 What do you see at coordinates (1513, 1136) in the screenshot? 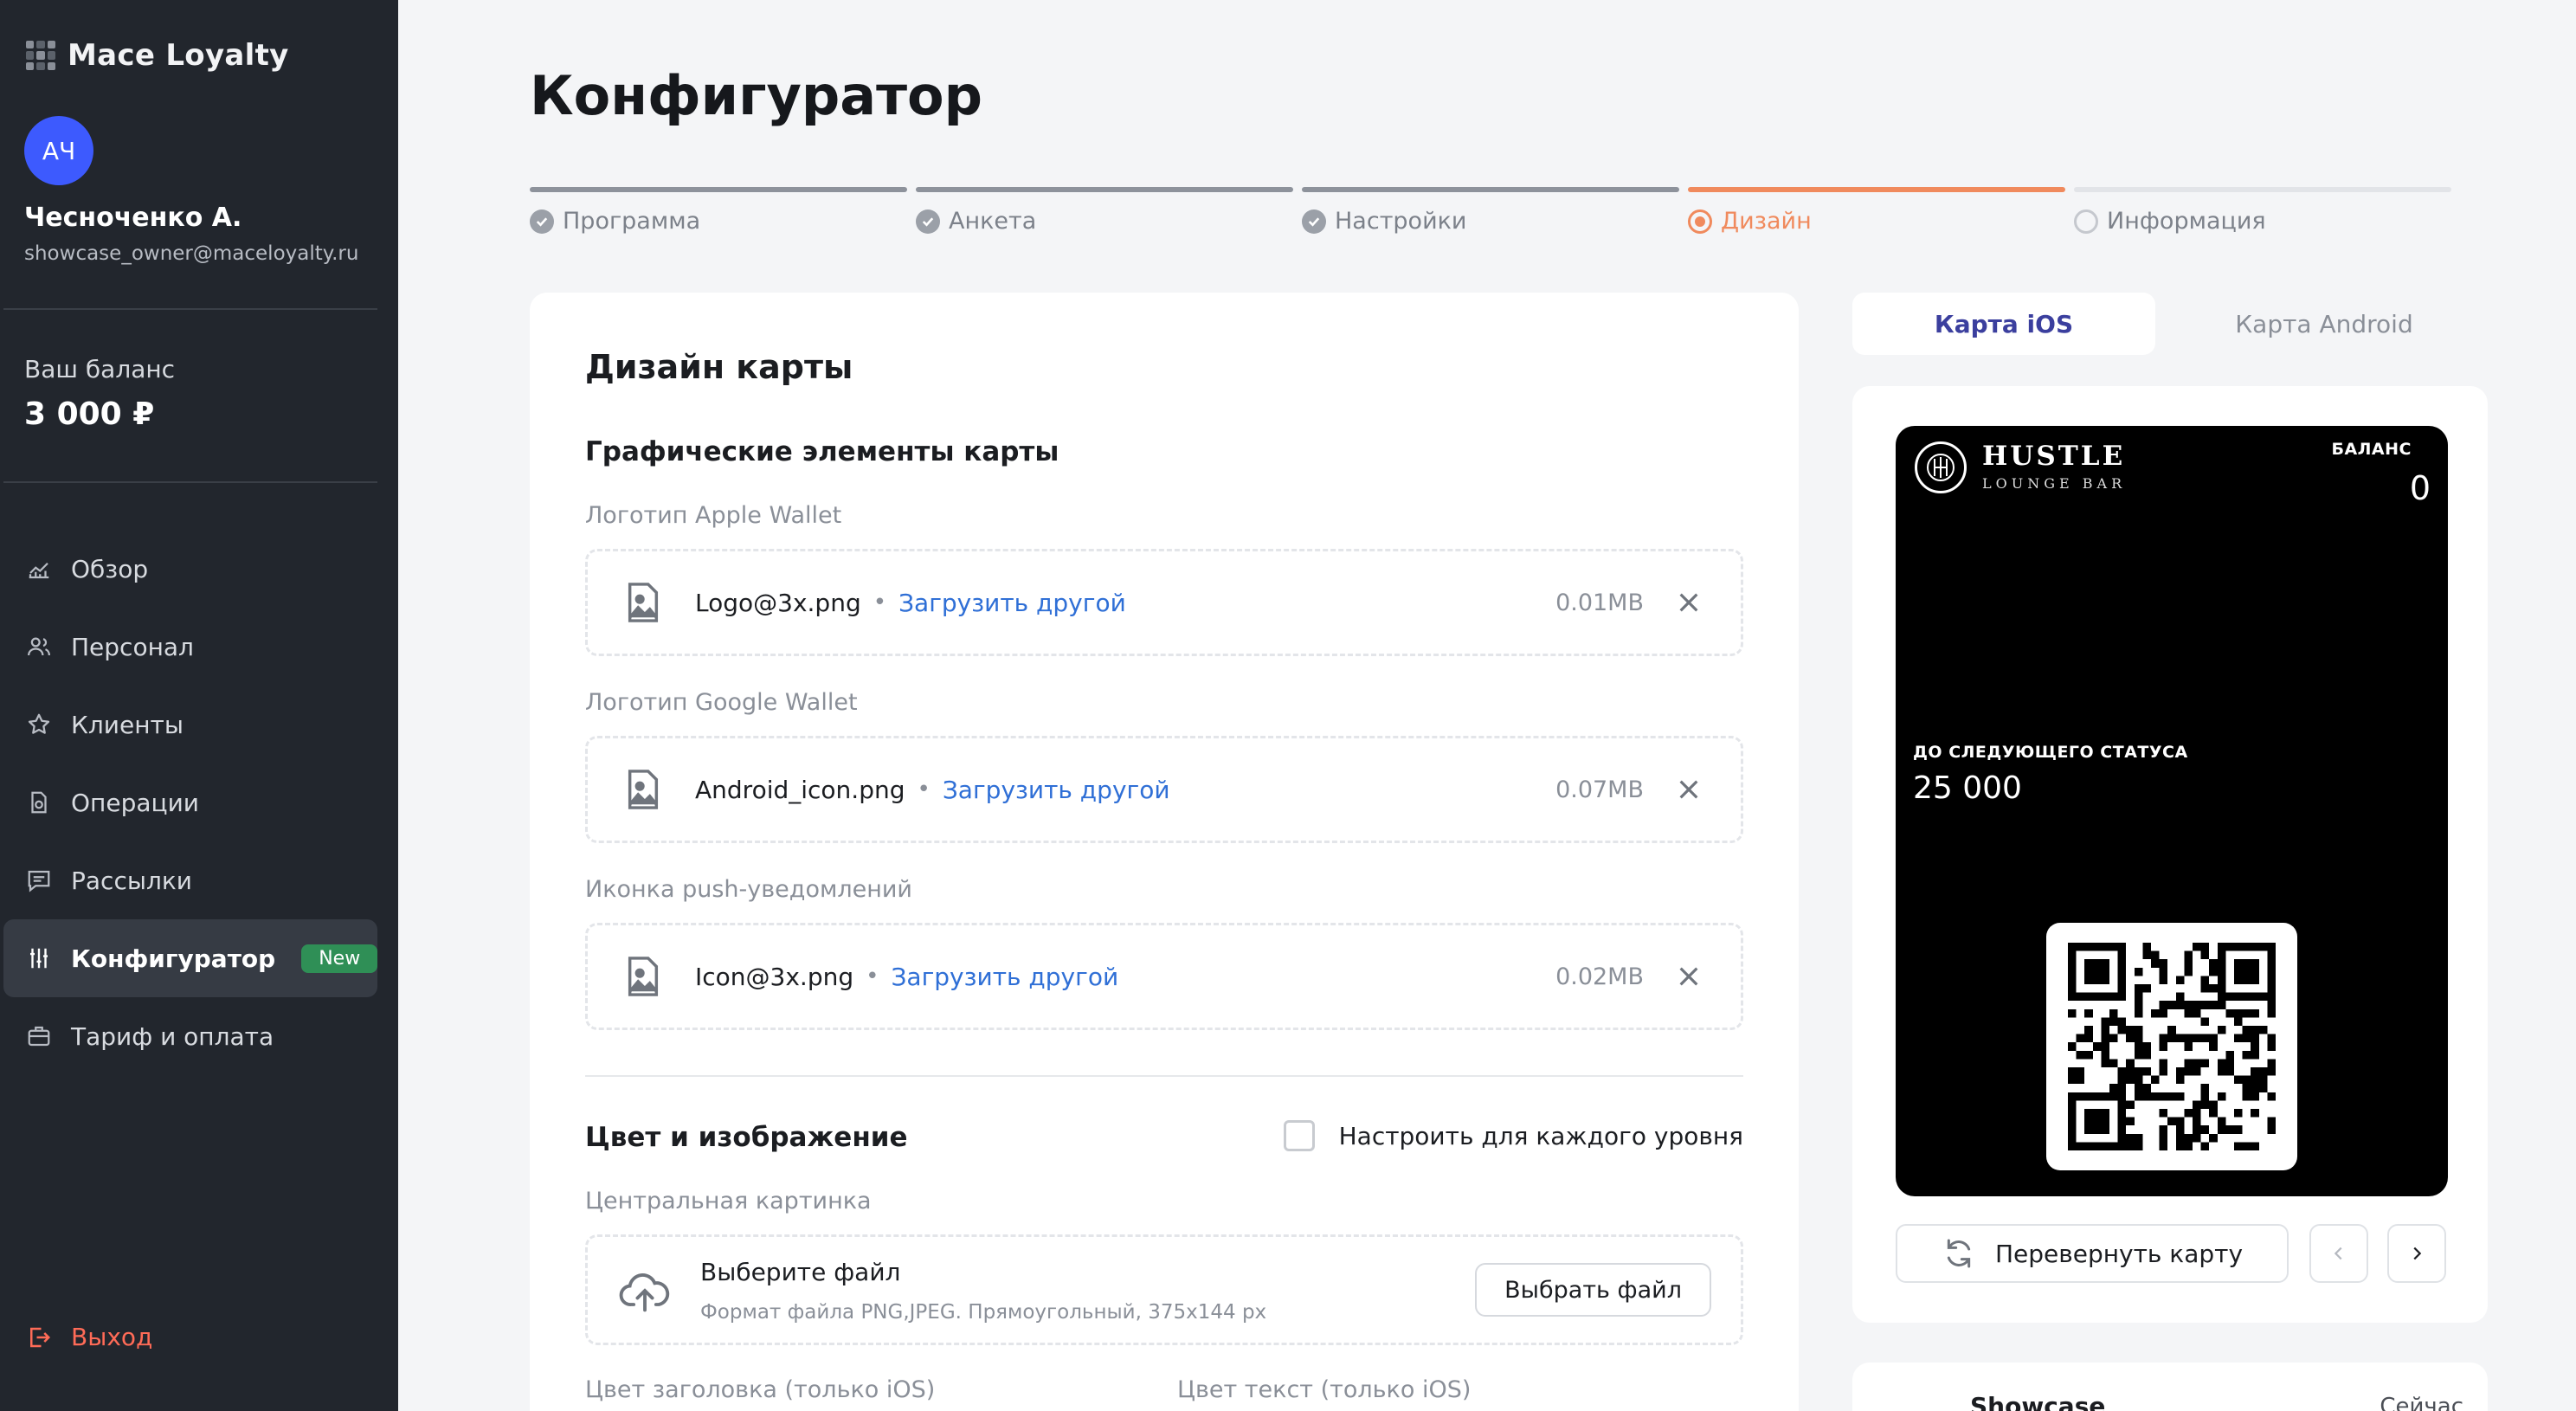
I see `per-level-checkbox: Настроить для каждого уровня` at bounding box center [1513, 1136].